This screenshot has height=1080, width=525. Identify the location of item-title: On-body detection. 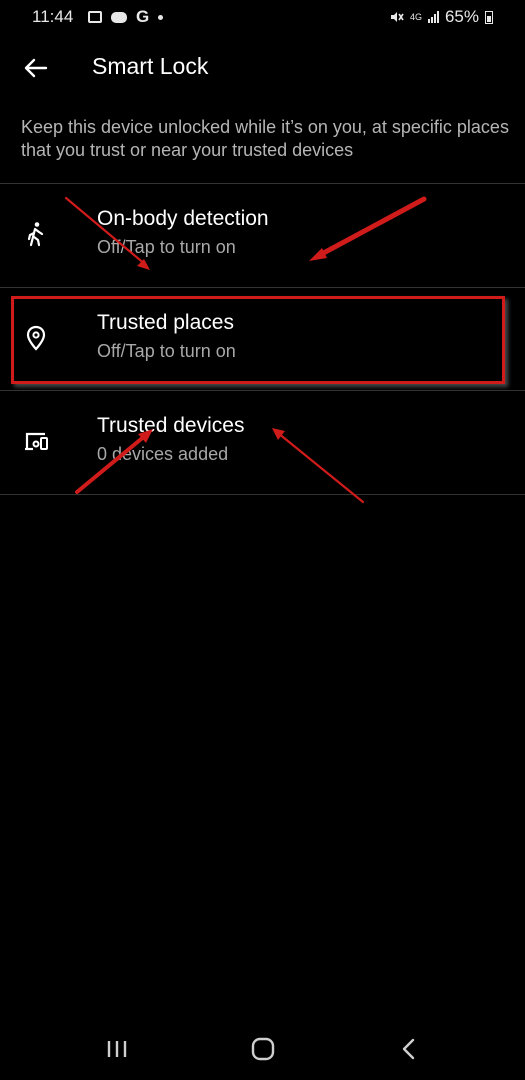
(183, 218).